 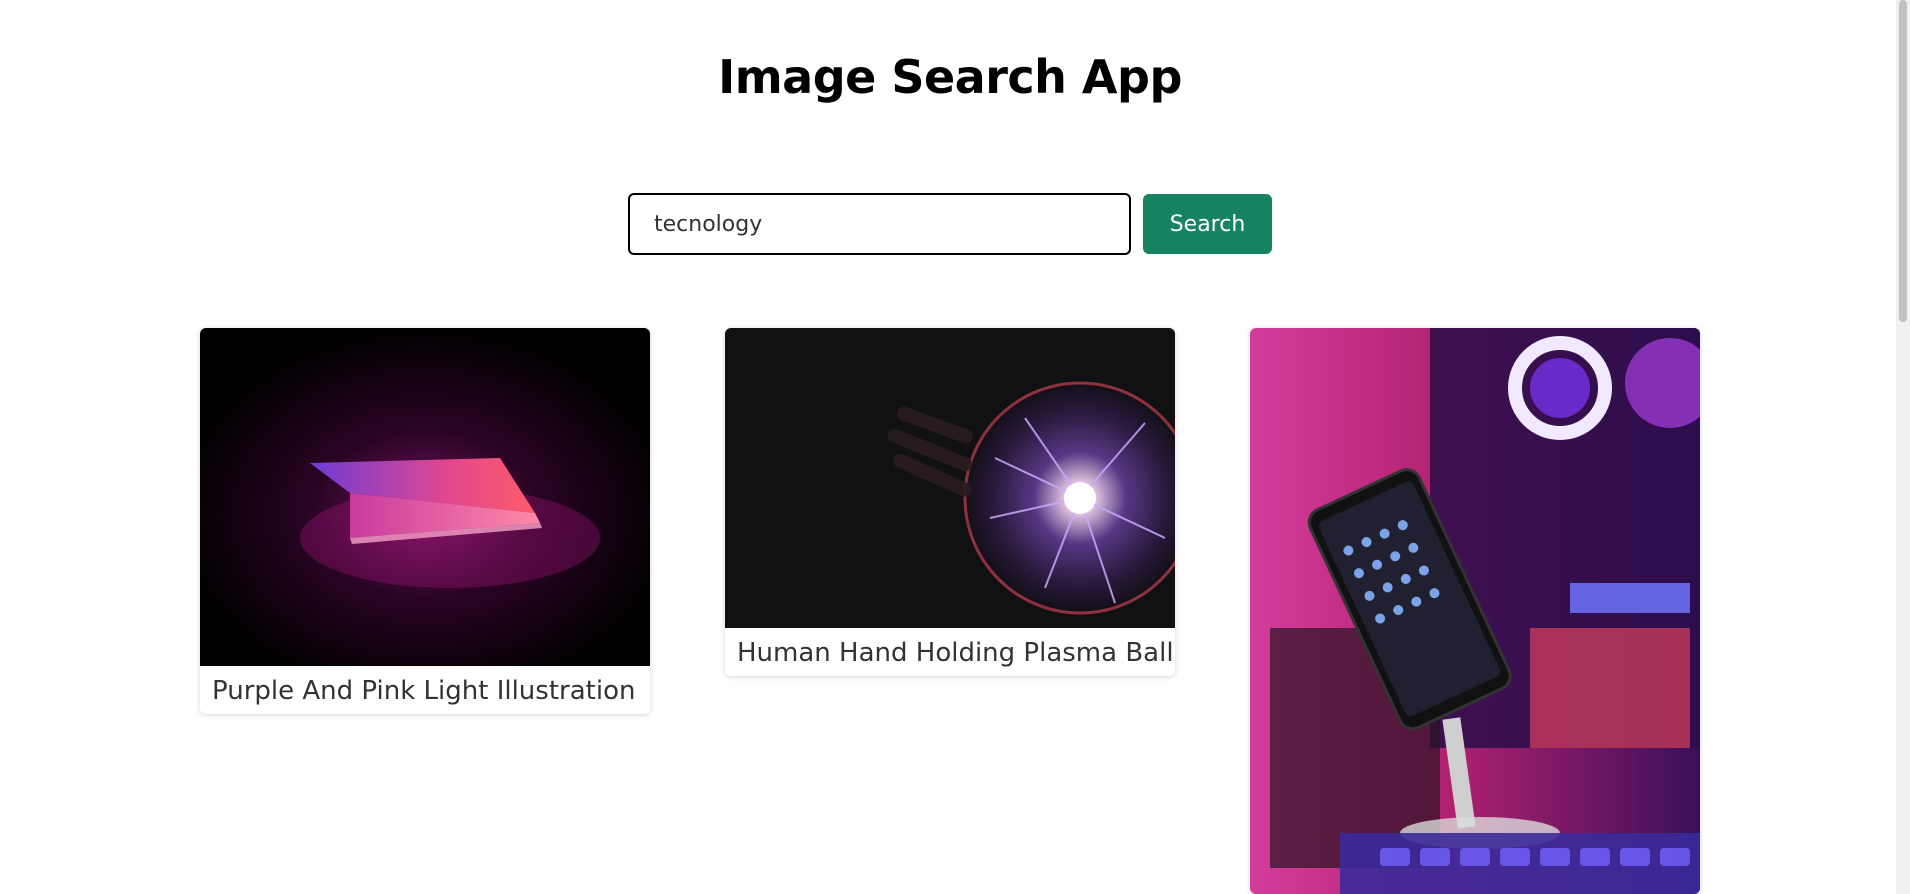 I want to click on search-input, so click(x=879, y=224).